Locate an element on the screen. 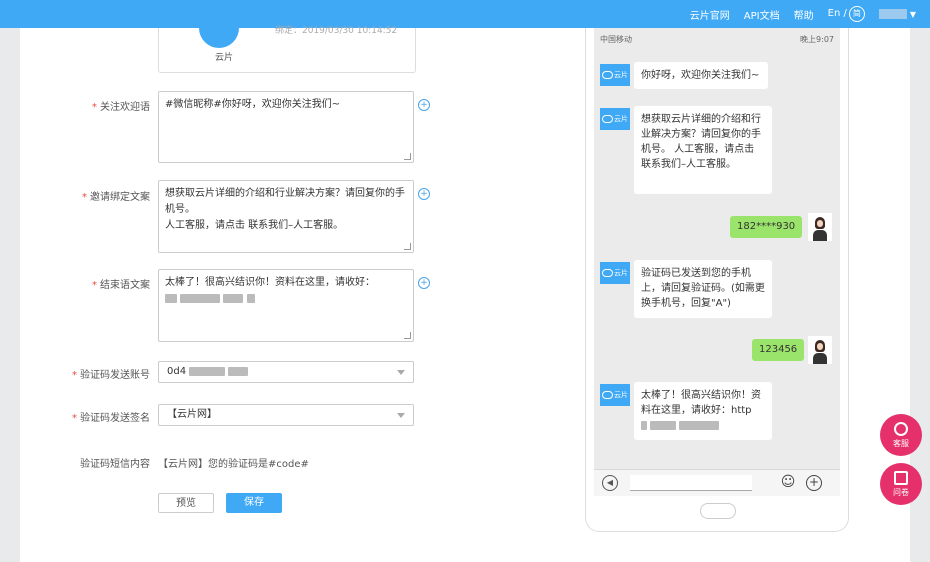 This screenshot has width=930, height=562. nav-help: 帮助 is located at coordinates (804, 14).